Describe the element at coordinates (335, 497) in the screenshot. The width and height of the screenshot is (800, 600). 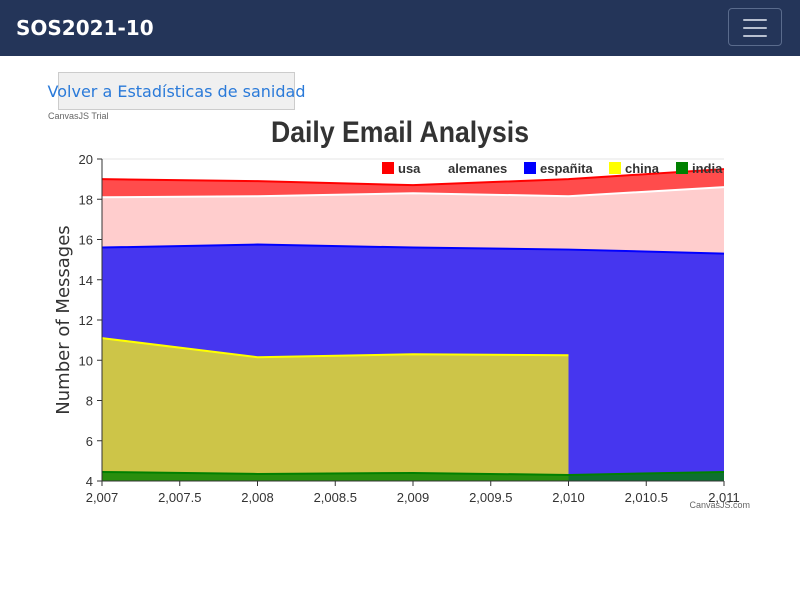
I see `x-tick-label: 2,008.5` at that location.